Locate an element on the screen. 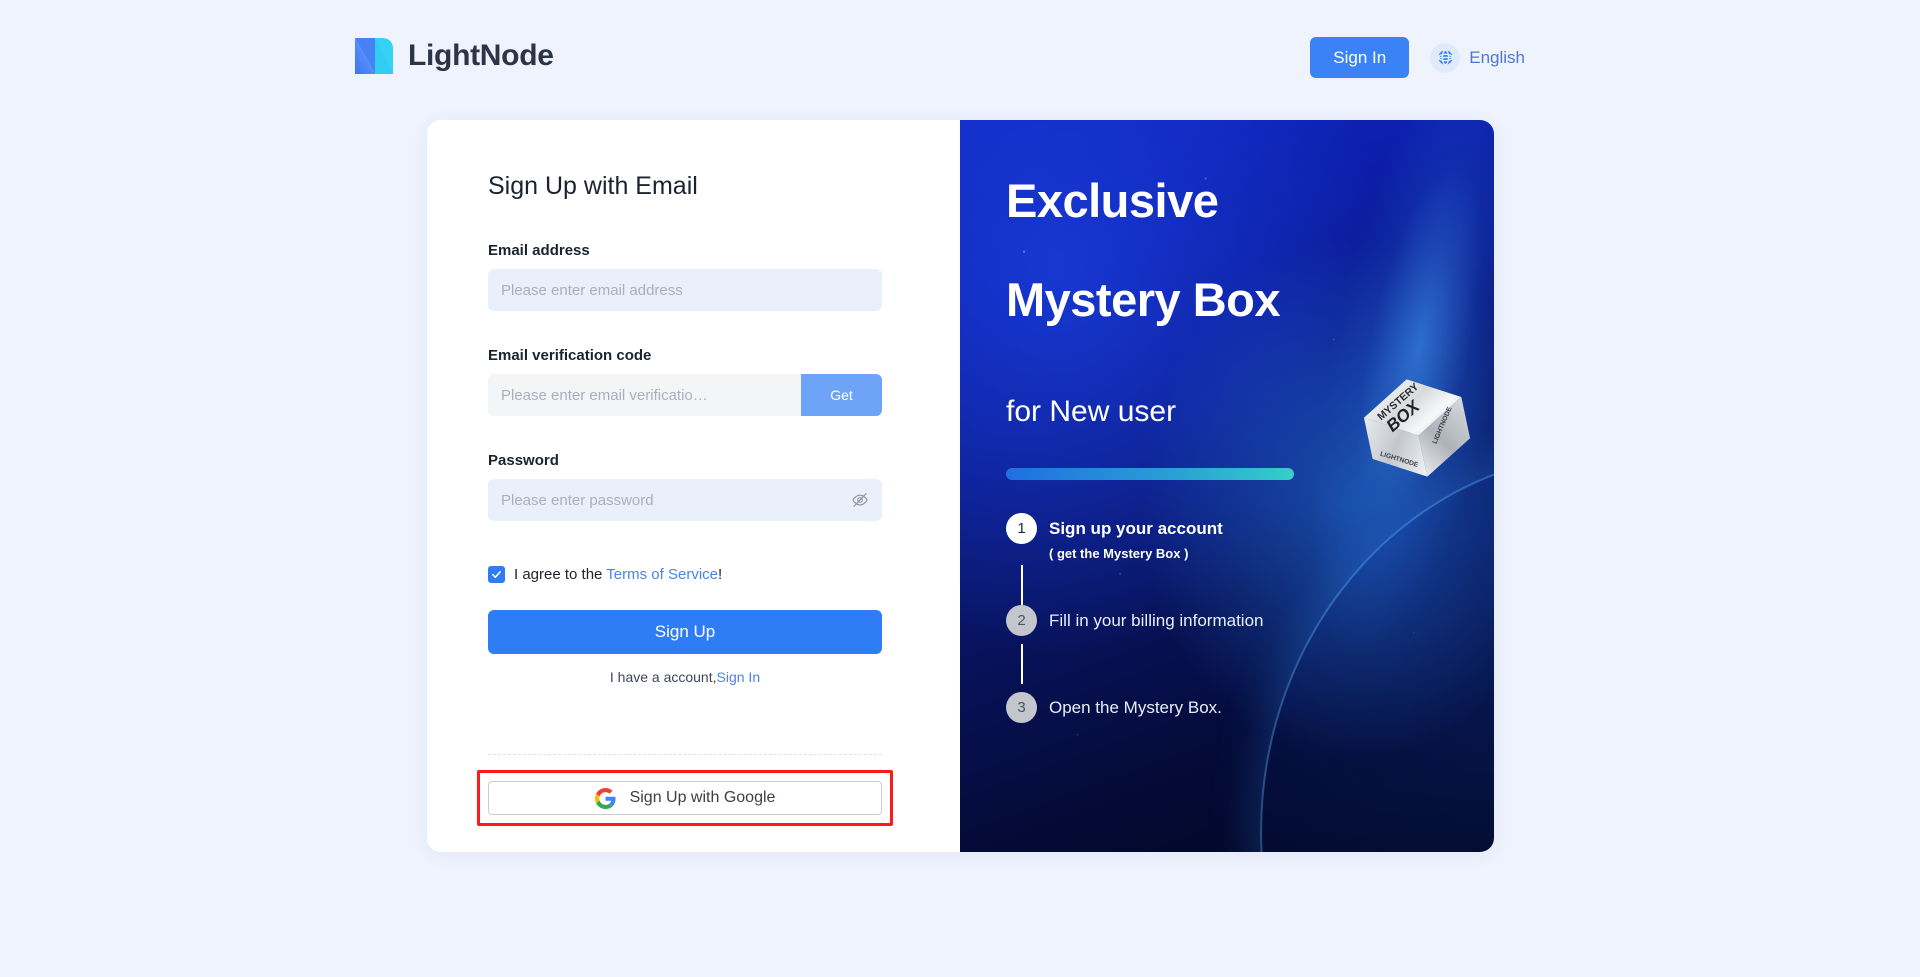 This screenshot has width=1920, height=977. promo-progress-bar is located at coordinates (1150, 474).